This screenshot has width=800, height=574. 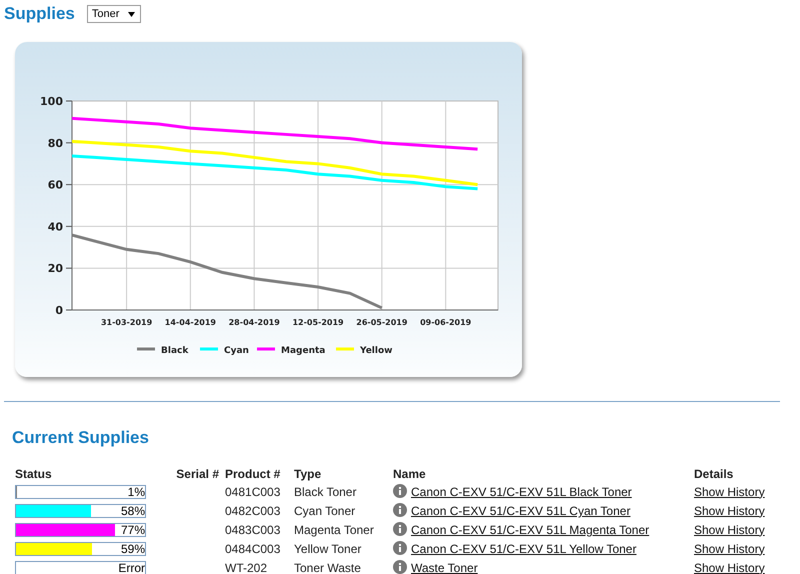 What do you see at coordinates (55, 227) in the screenshot?
I see `tick-label: 40` at bounding box center [55, 227].